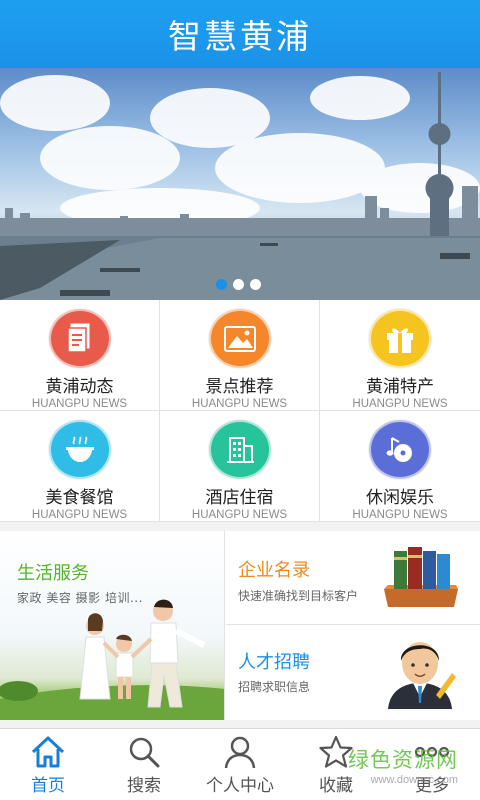 This screenshot has height=800, width=480. What do you see at coordinates (240, 786) in the screenshot?
I see `tab-label: 个人中心` at bounding box center [240, 786].